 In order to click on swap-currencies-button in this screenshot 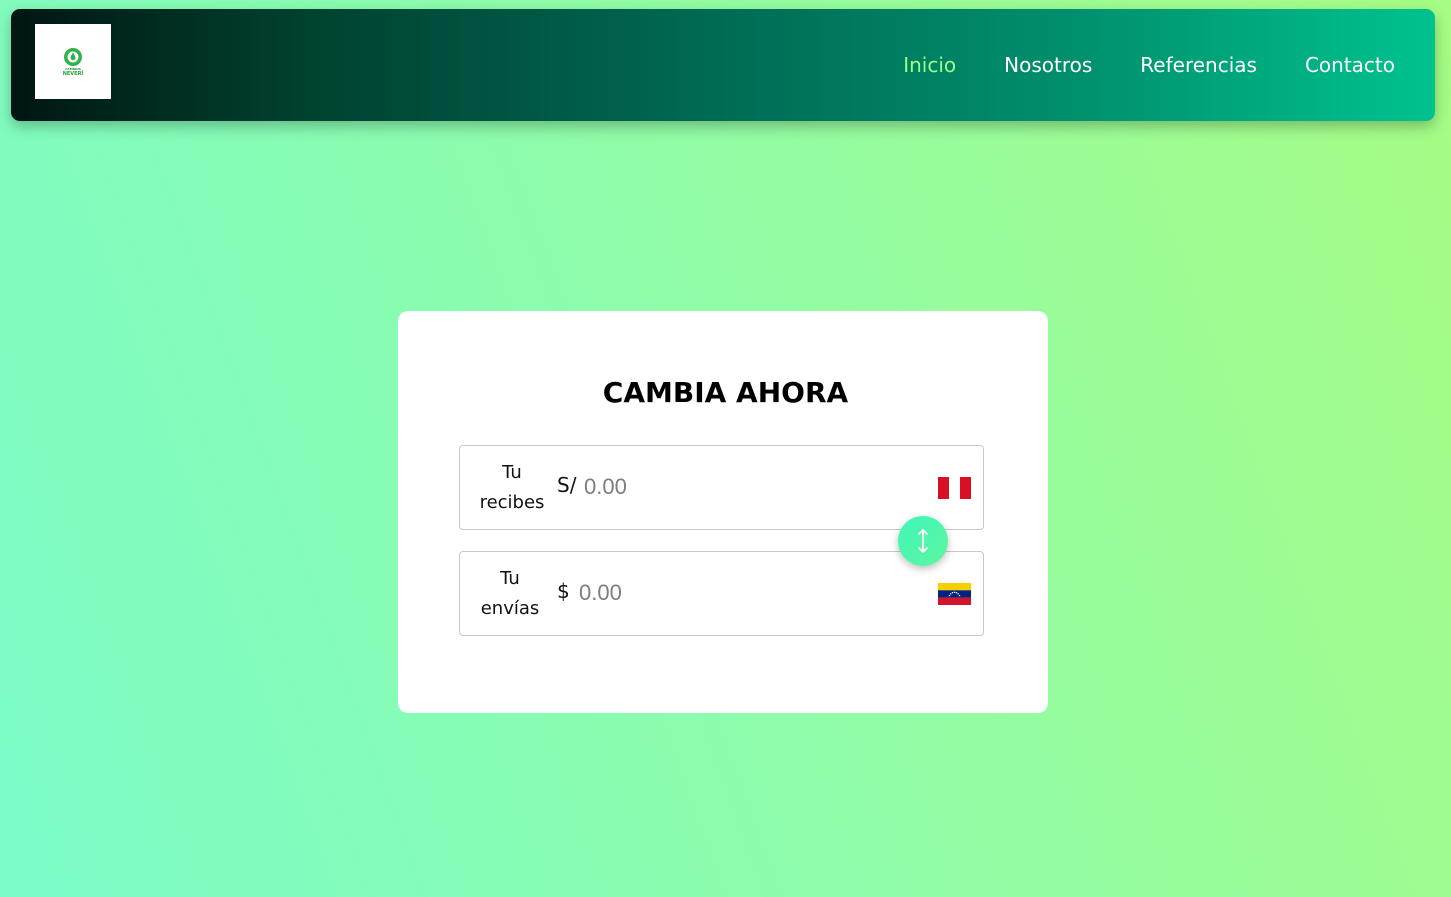, I will do `click(923, 541)`.